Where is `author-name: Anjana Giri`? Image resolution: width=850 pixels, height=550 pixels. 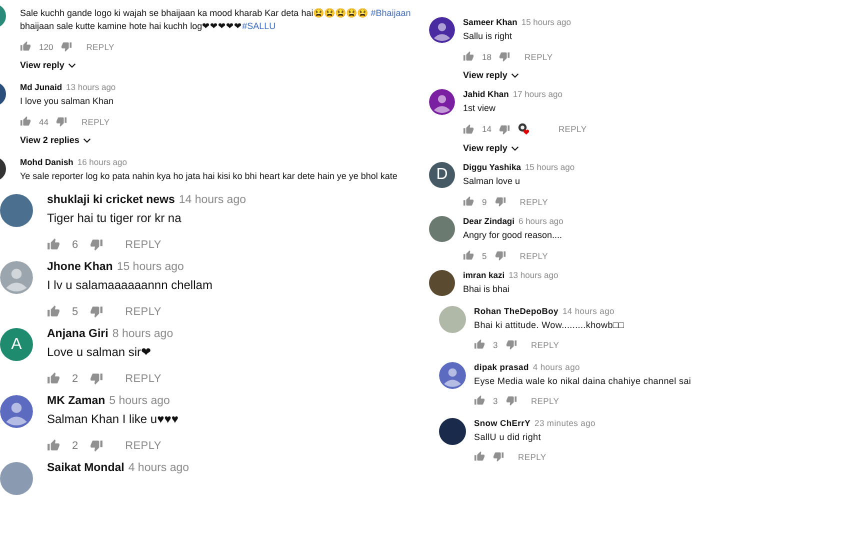 author-name: Anjana Giri is located at coordinates (77, 334).